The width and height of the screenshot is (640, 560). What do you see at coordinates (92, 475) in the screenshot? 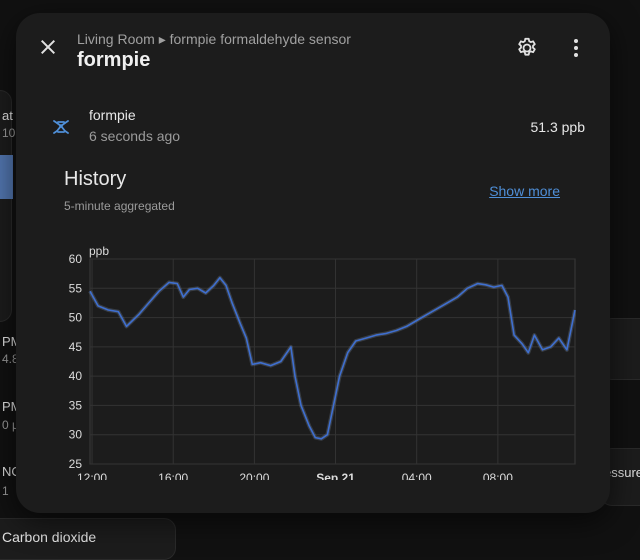
I see `x-tick-label: 12:00` at bounding box center [92, 475].